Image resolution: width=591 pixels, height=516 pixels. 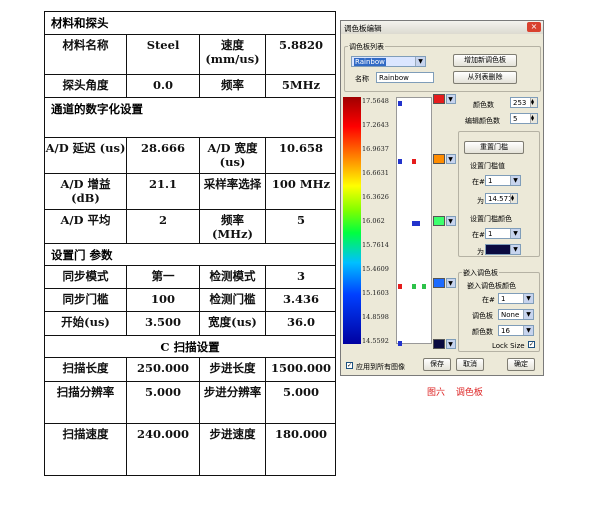 What do you see at coordinates (524, 118) in the screenshot?
I see `edit-color-input: 5` at bounding box center [524, 118].